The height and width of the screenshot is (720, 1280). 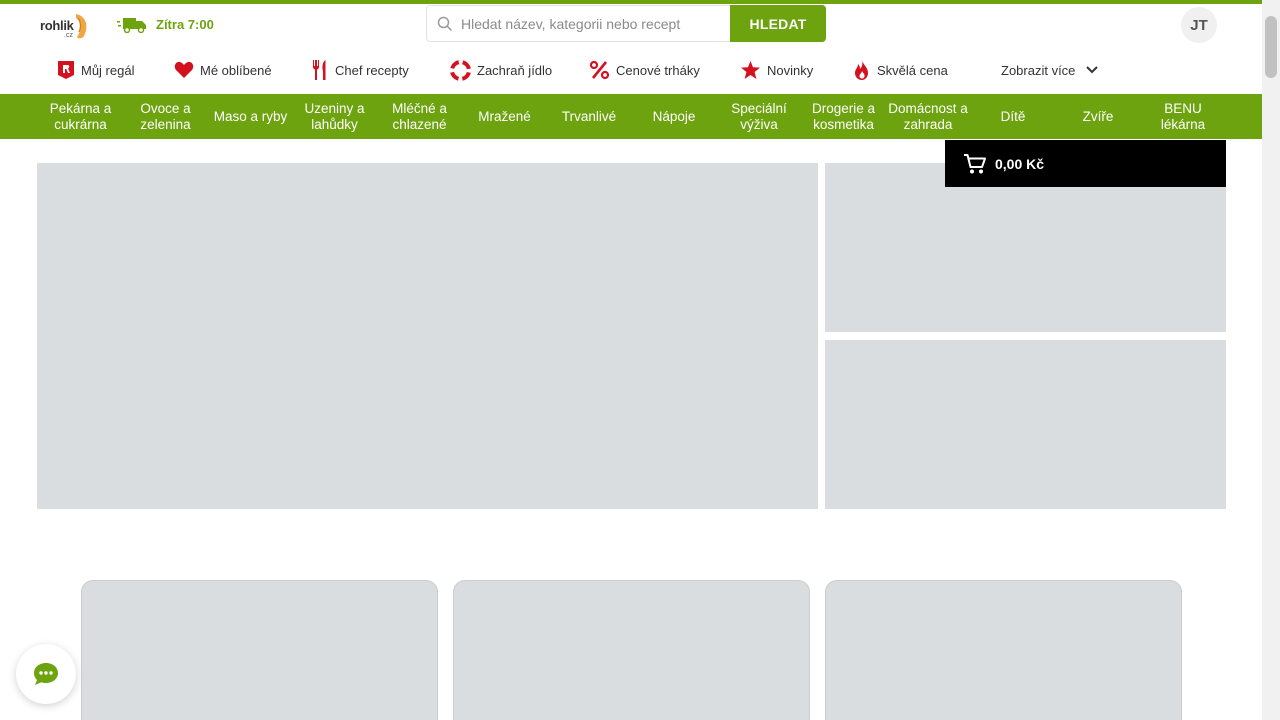 I want to click on category-dairy: Mléčné a chlazené, so click(x=419, y=116).